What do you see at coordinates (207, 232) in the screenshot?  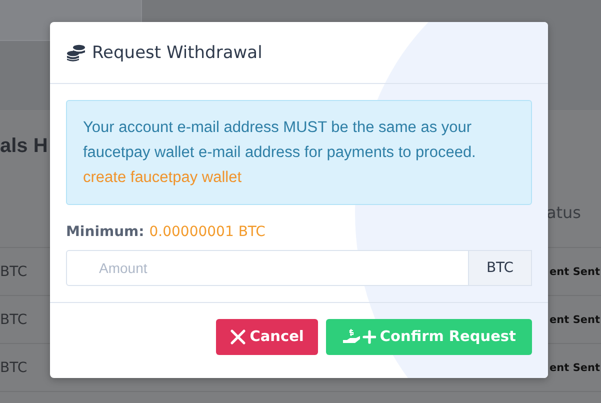 I see `minimum-value: 0.00000001 BTC` at bounding box center [207, 232].